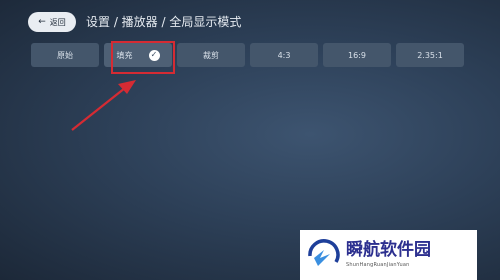 The image size is (500, 280). Describe the element at coordinates (378, 265) in the screenshot. I see `watermark-subtitle: ShunHangRuanJianYuan` at that location.